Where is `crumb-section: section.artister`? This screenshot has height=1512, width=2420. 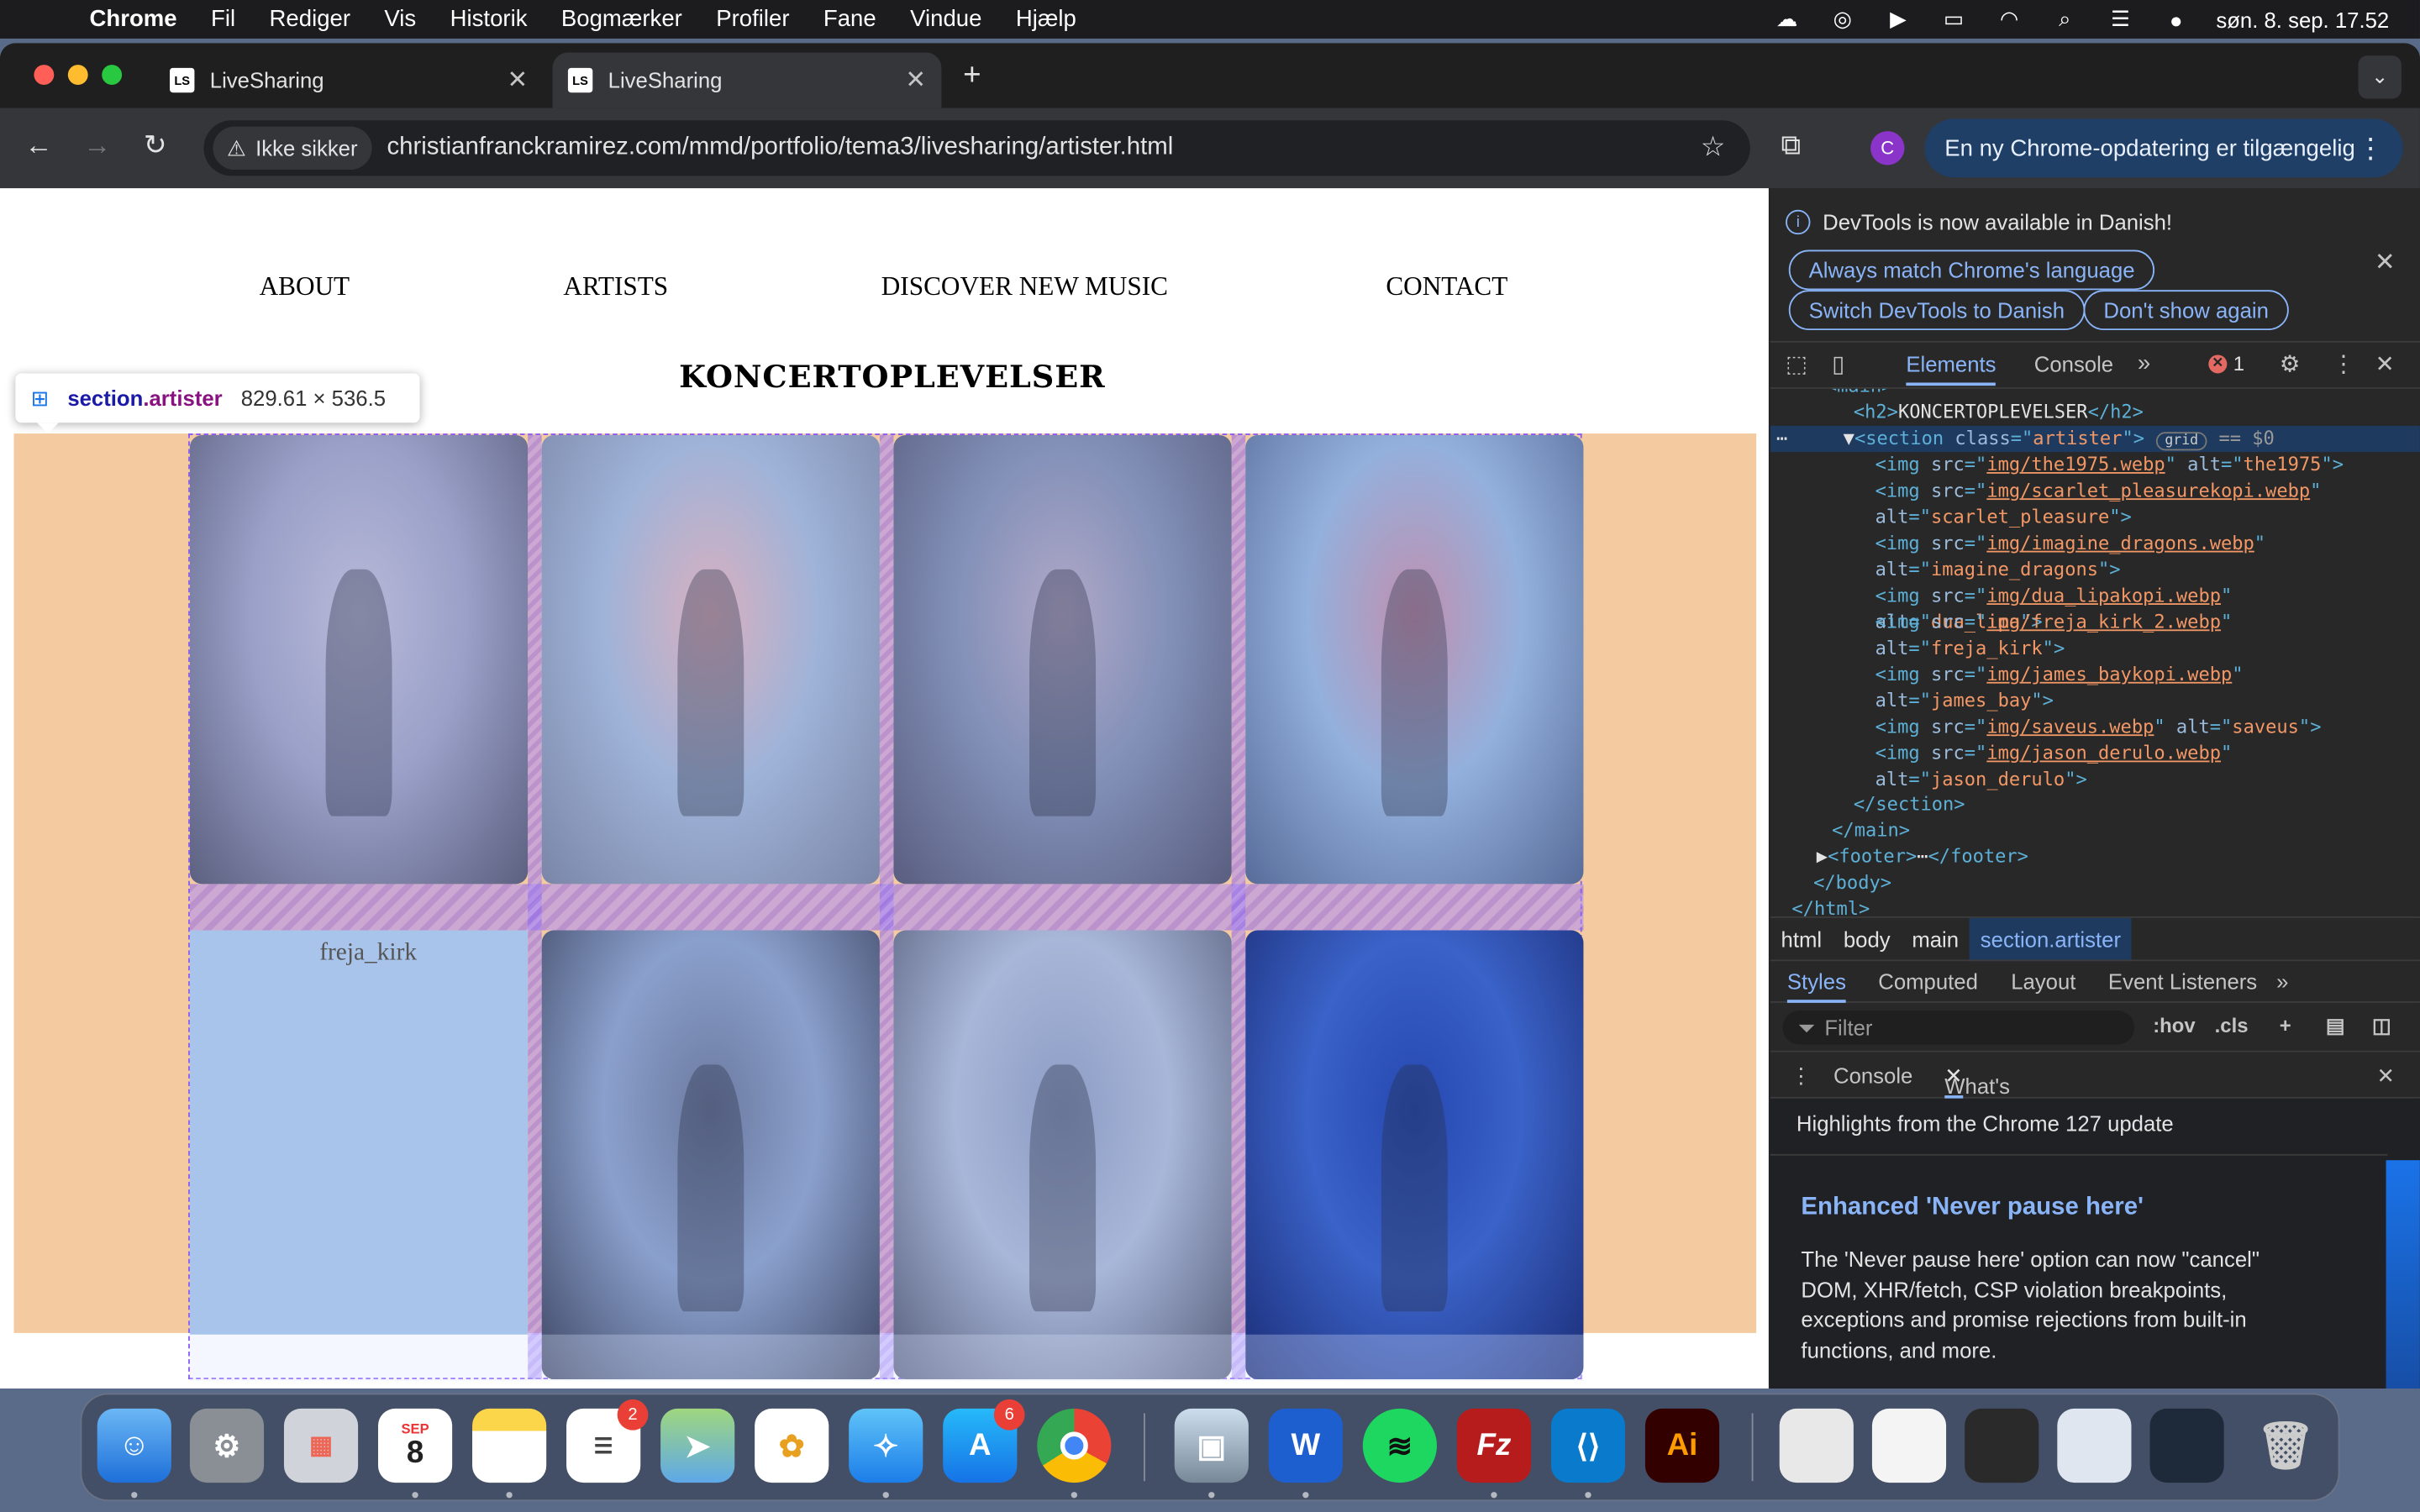 crumb-section: section.artister is located at coordinates (2050, 938).